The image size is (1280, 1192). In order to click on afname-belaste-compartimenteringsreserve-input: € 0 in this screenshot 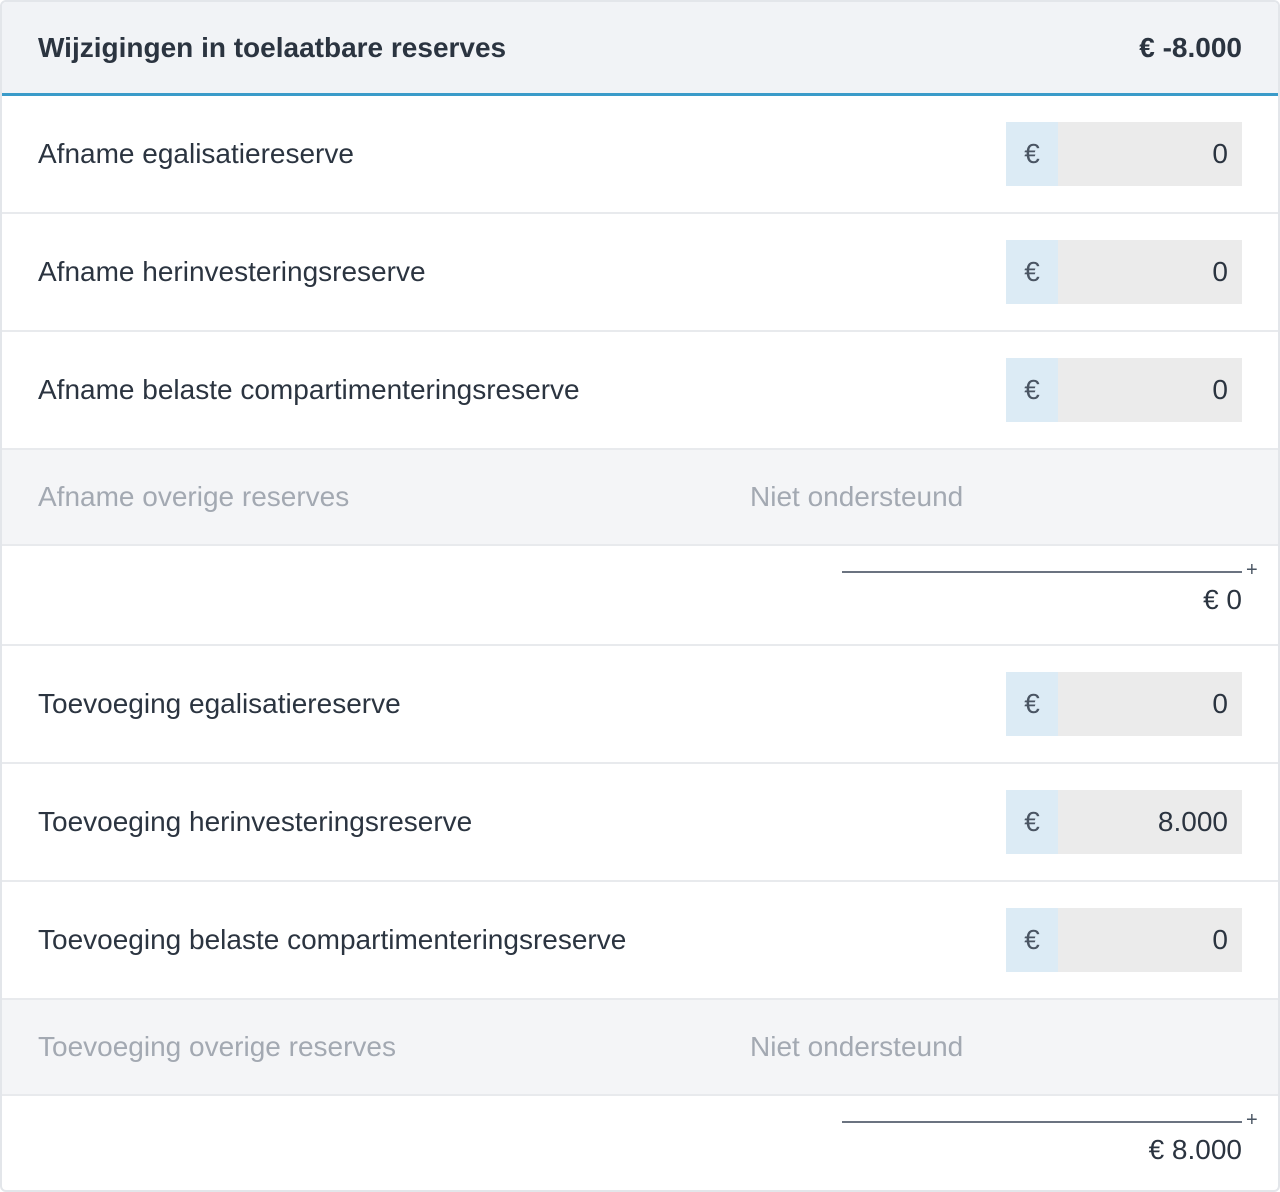, I will do `click(1124, 390)`.